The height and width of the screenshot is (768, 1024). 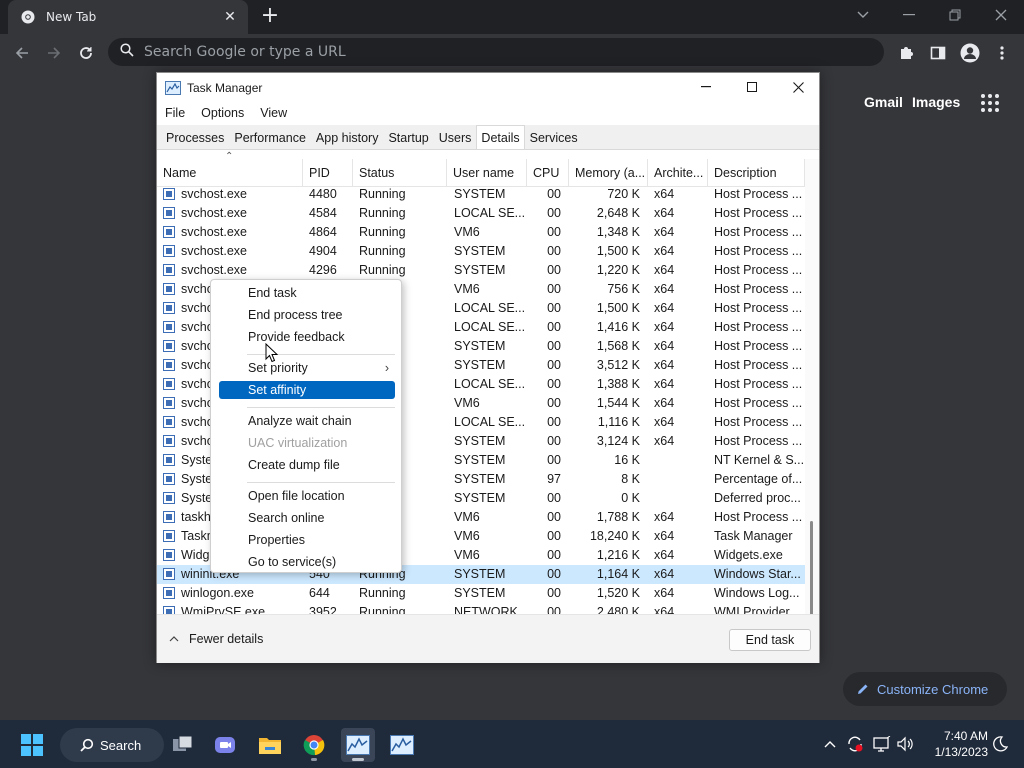 What do you see at coordinates (936, 102) in the screenshot?
I see `images-link: Images` at bounding box center [936, 102].